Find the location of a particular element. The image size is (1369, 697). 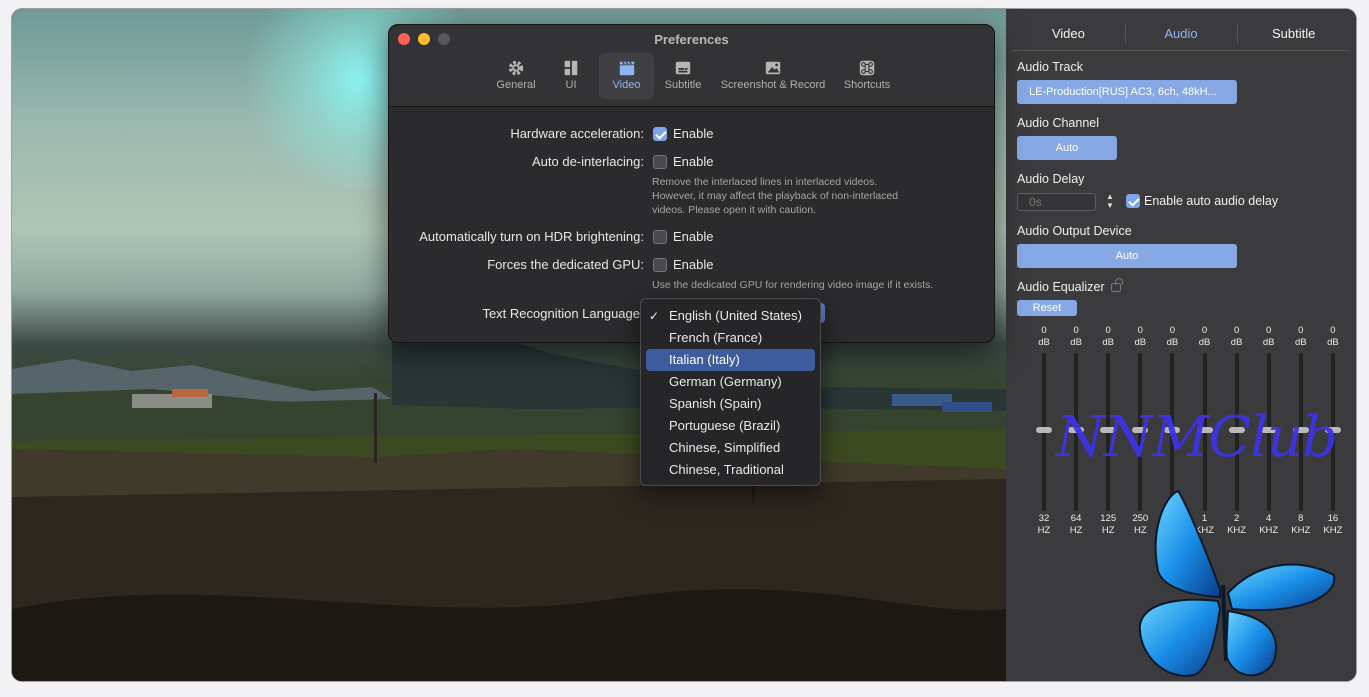

deinterlace-checkbox is located at coordinates (660, 161).